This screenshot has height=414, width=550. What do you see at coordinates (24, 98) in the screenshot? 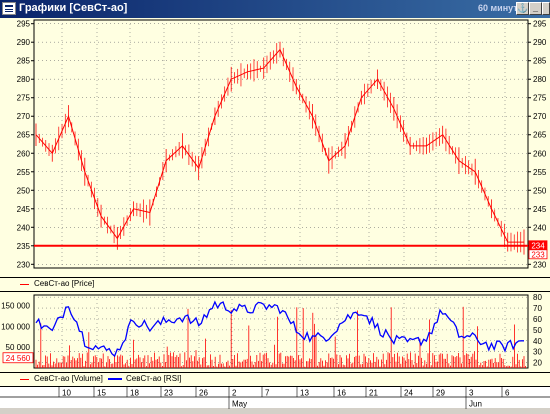
I see `price-tick-label-left: 275` at bounding box center [24, 98].